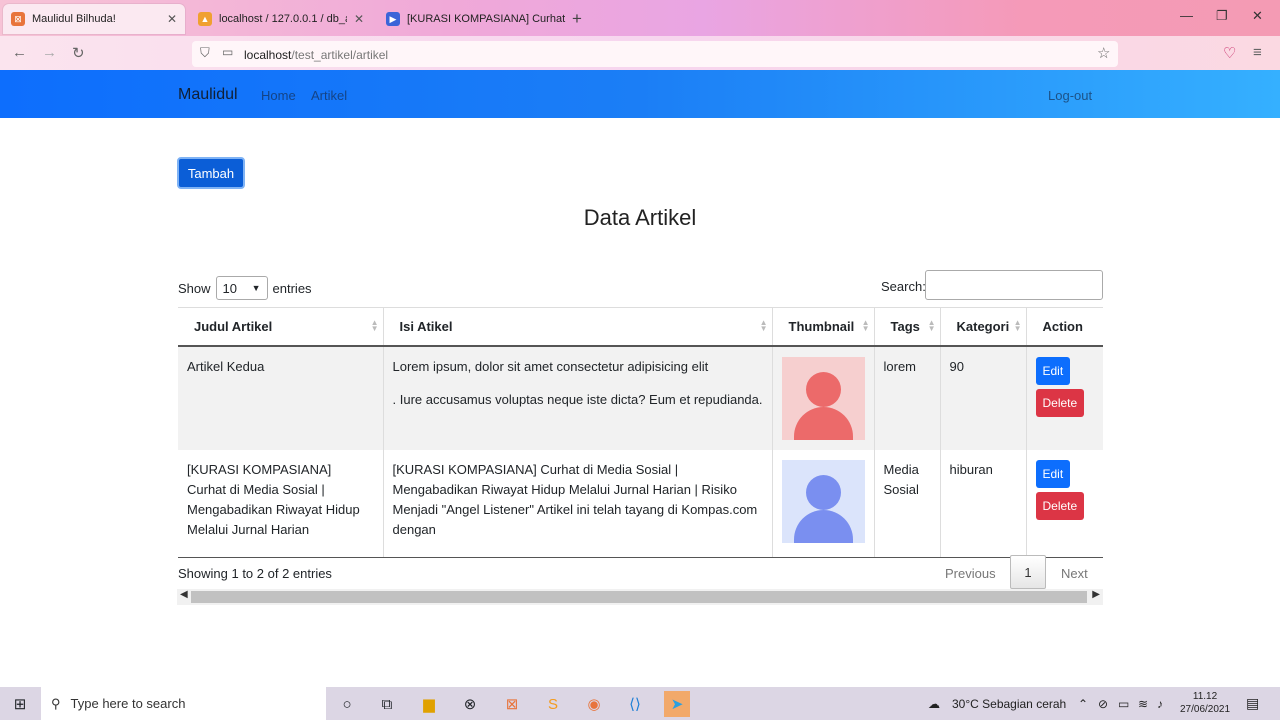 The height and width of the screenshot is (720, 1280). I want to click on column-header-thumbnail: Thumbnail ▲ ▼, so click(822, 327).